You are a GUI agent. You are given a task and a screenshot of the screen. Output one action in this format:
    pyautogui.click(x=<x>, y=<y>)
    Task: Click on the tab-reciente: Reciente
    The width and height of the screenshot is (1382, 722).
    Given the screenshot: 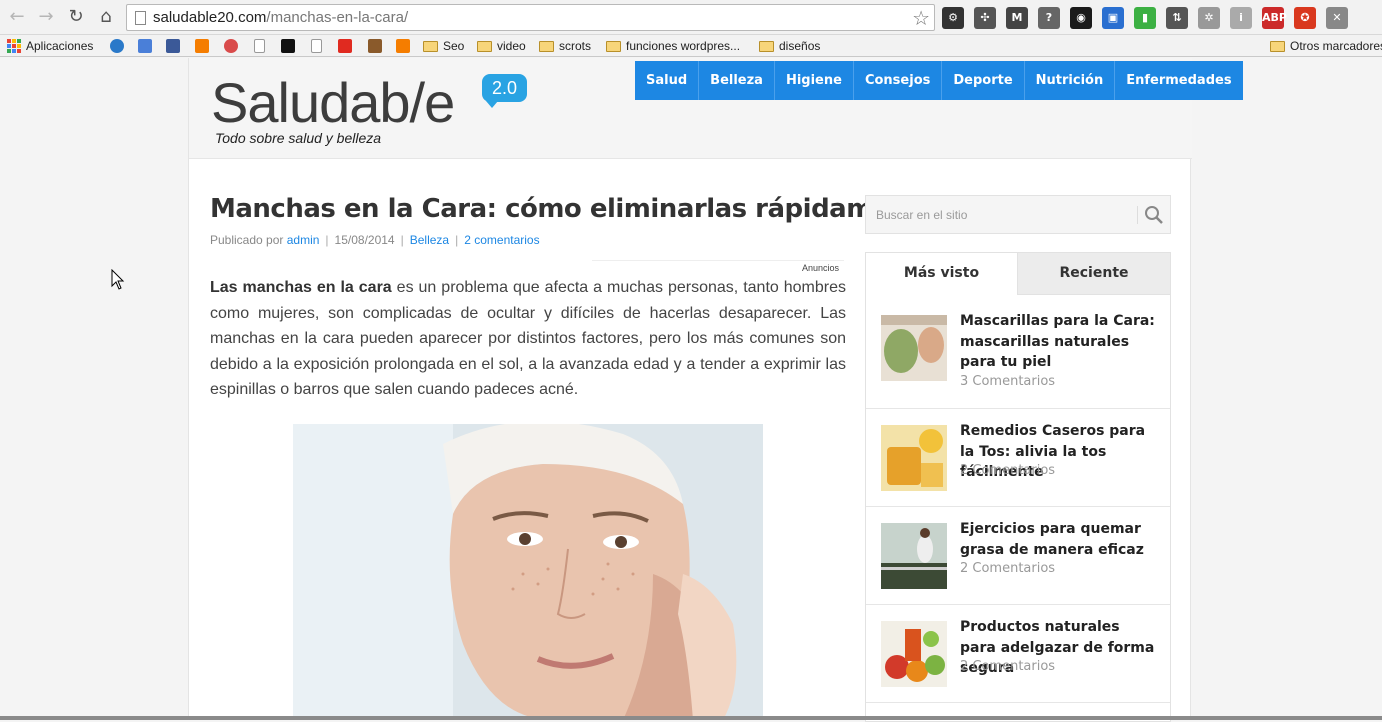 What is the action you would take?
    pyautogui.click(x=1094, y=274)
    